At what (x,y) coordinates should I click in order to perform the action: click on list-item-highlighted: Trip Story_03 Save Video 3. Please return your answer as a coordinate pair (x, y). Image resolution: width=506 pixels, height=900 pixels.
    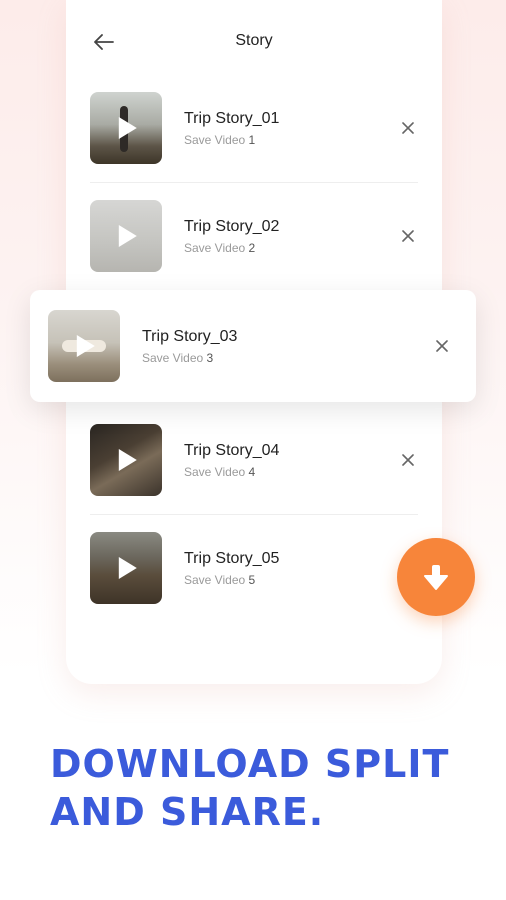
    Looking at the image, I should click on (253, 346).